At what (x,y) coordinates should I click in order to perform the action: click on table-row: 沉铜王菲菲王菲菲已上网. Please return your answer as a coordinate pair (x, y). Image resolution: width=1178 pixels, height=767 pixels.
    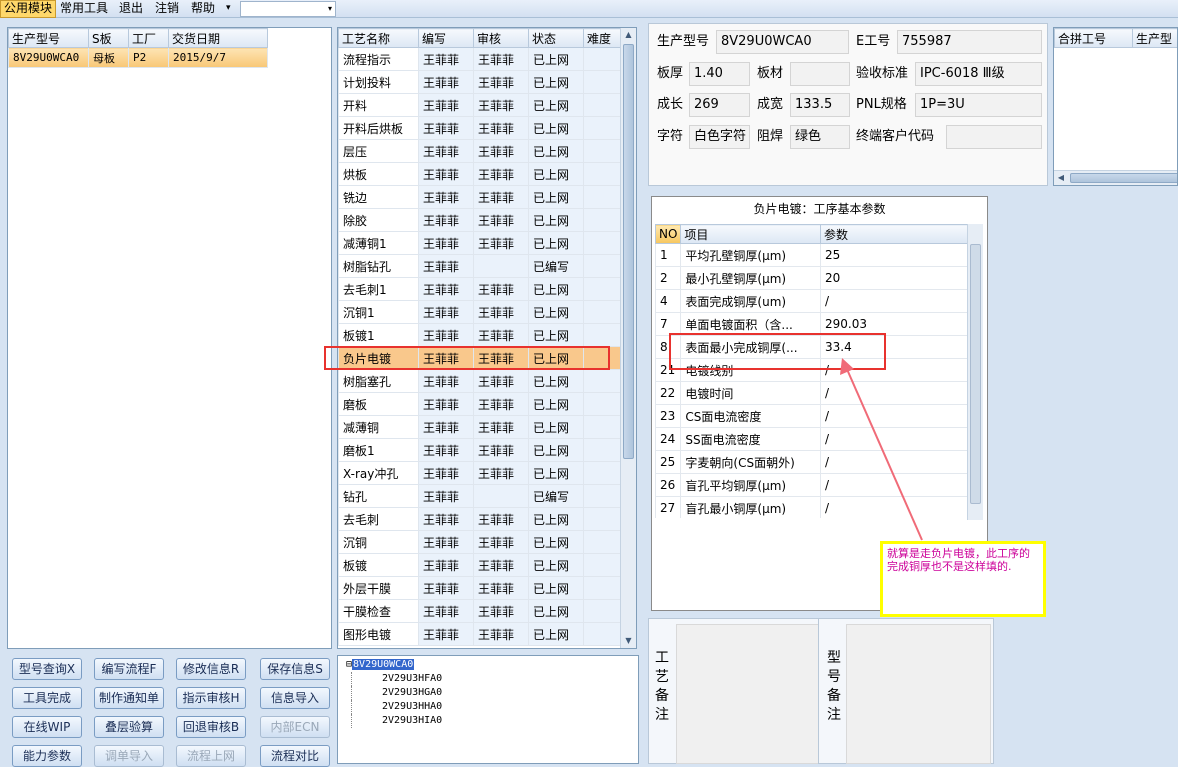
    Looking at the image, I should click on (480, 542).